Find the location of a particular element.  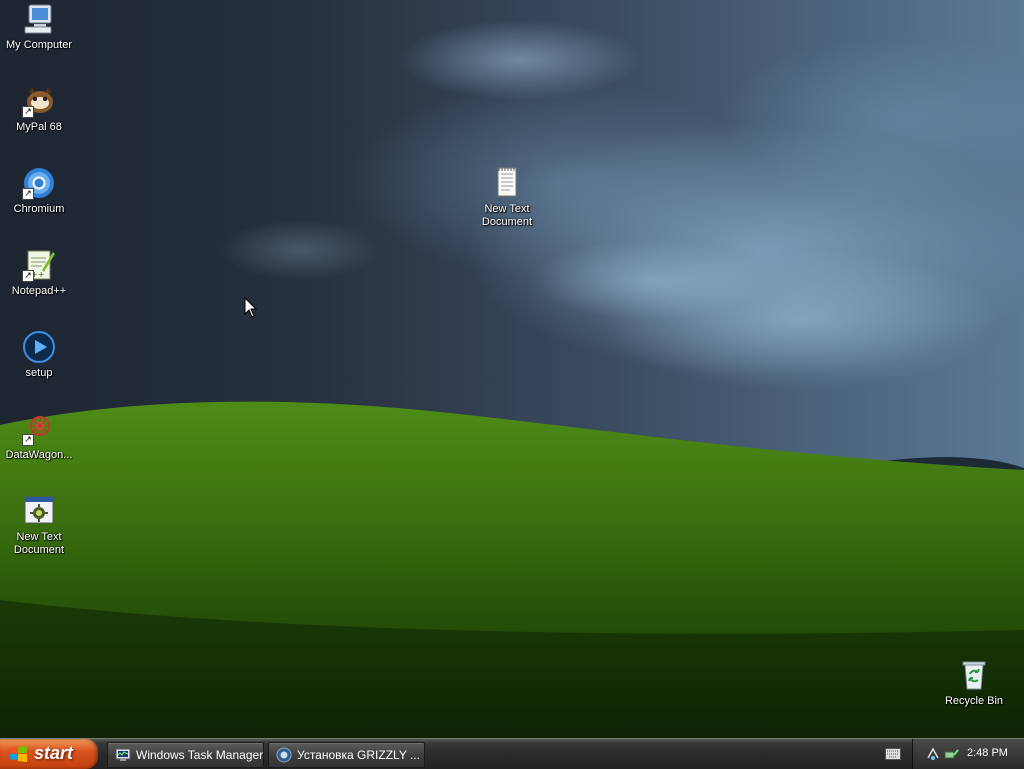

recycle-bin-icon is located at coordinates (974, 675).